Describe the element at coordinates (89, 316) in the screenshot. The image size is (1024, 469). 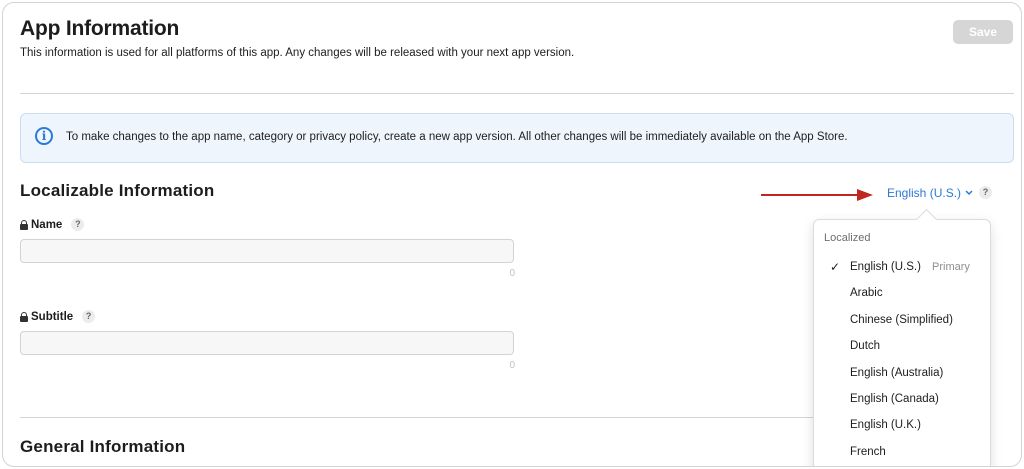
I see `subtitle-help-icon: ?` at that location.